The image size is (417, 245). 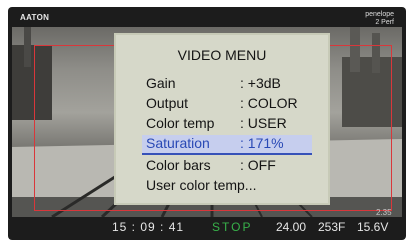 I want to click on device-info: penelope 2 Perf, so click(x=379, y=19).